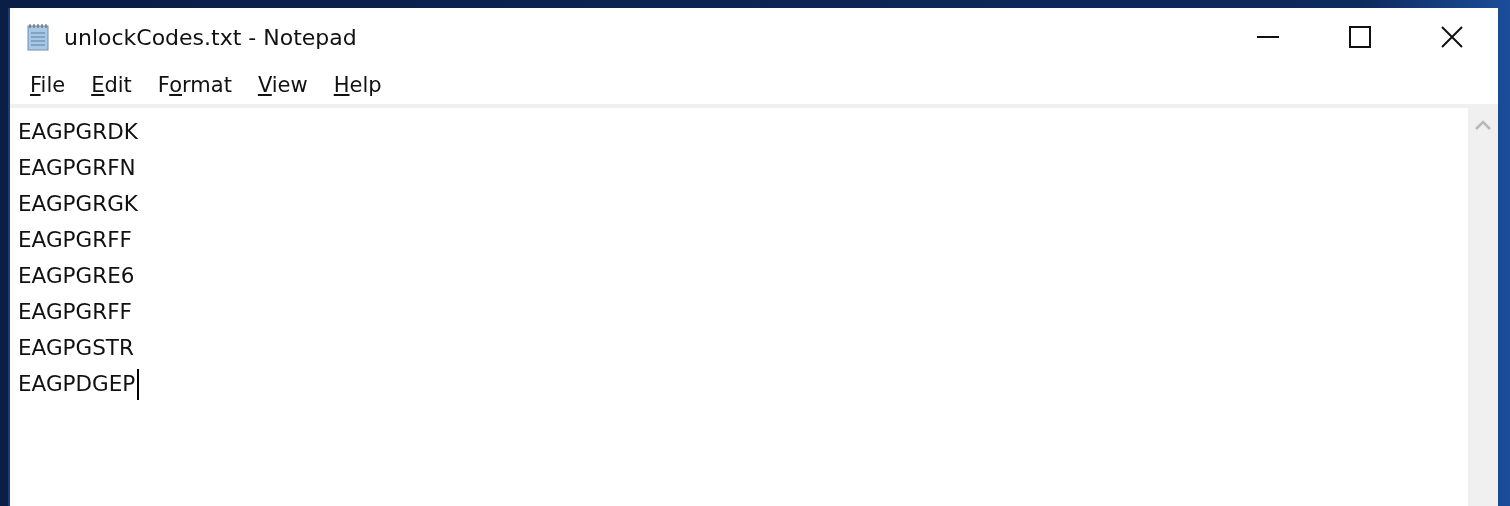 This screenshot has width=1510, height=506. Describe the element at coordinates (78, 132) in the screenshot. I see `text-line: EAGPGRDK` at that location.